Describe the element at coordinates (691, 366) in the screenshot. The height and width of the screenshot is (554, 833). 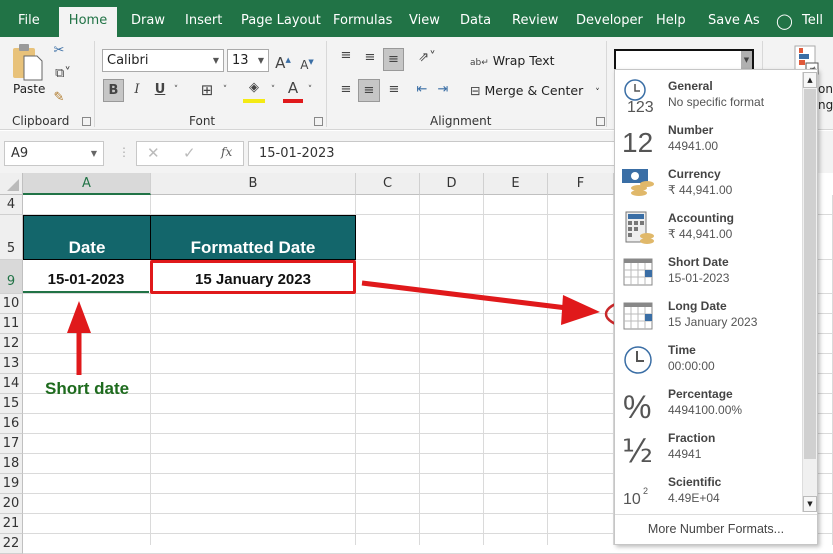
I see `number-format-sample: 00:00:00` at that location.